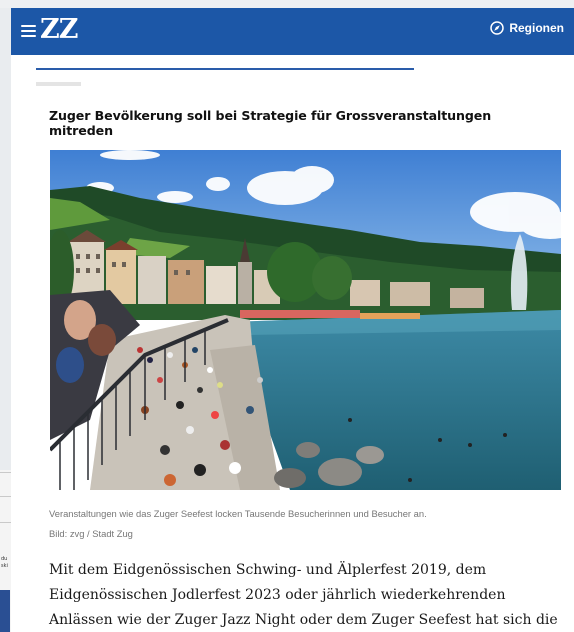  I want to click on compass-icon, so click(497, 28).